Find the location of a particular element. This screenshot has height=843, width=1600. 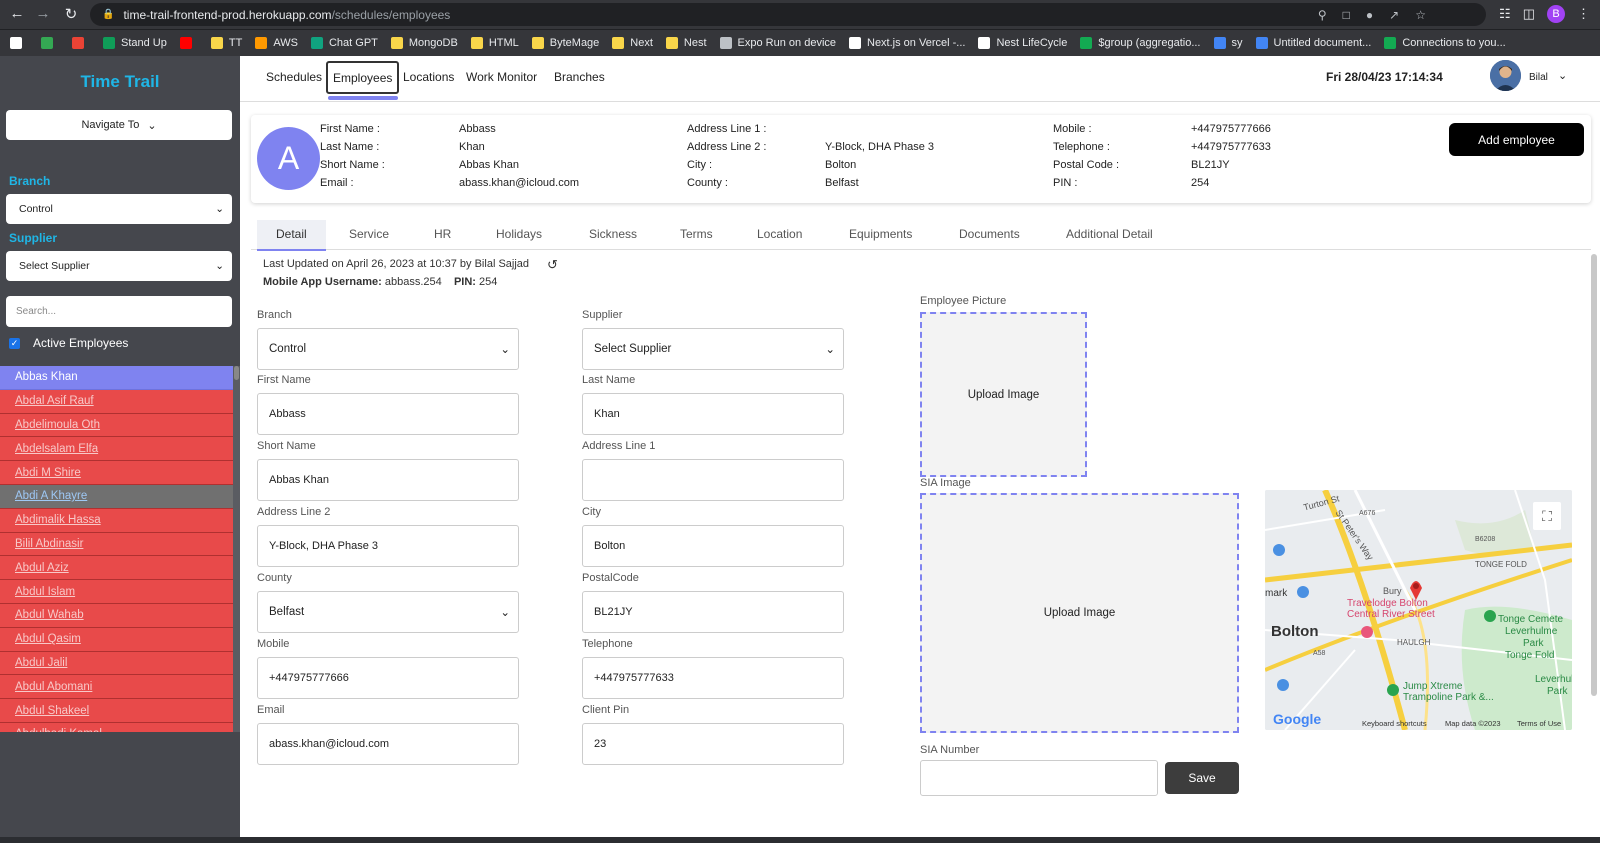

user-name: Bilal is located at coordinates (1538, 77).